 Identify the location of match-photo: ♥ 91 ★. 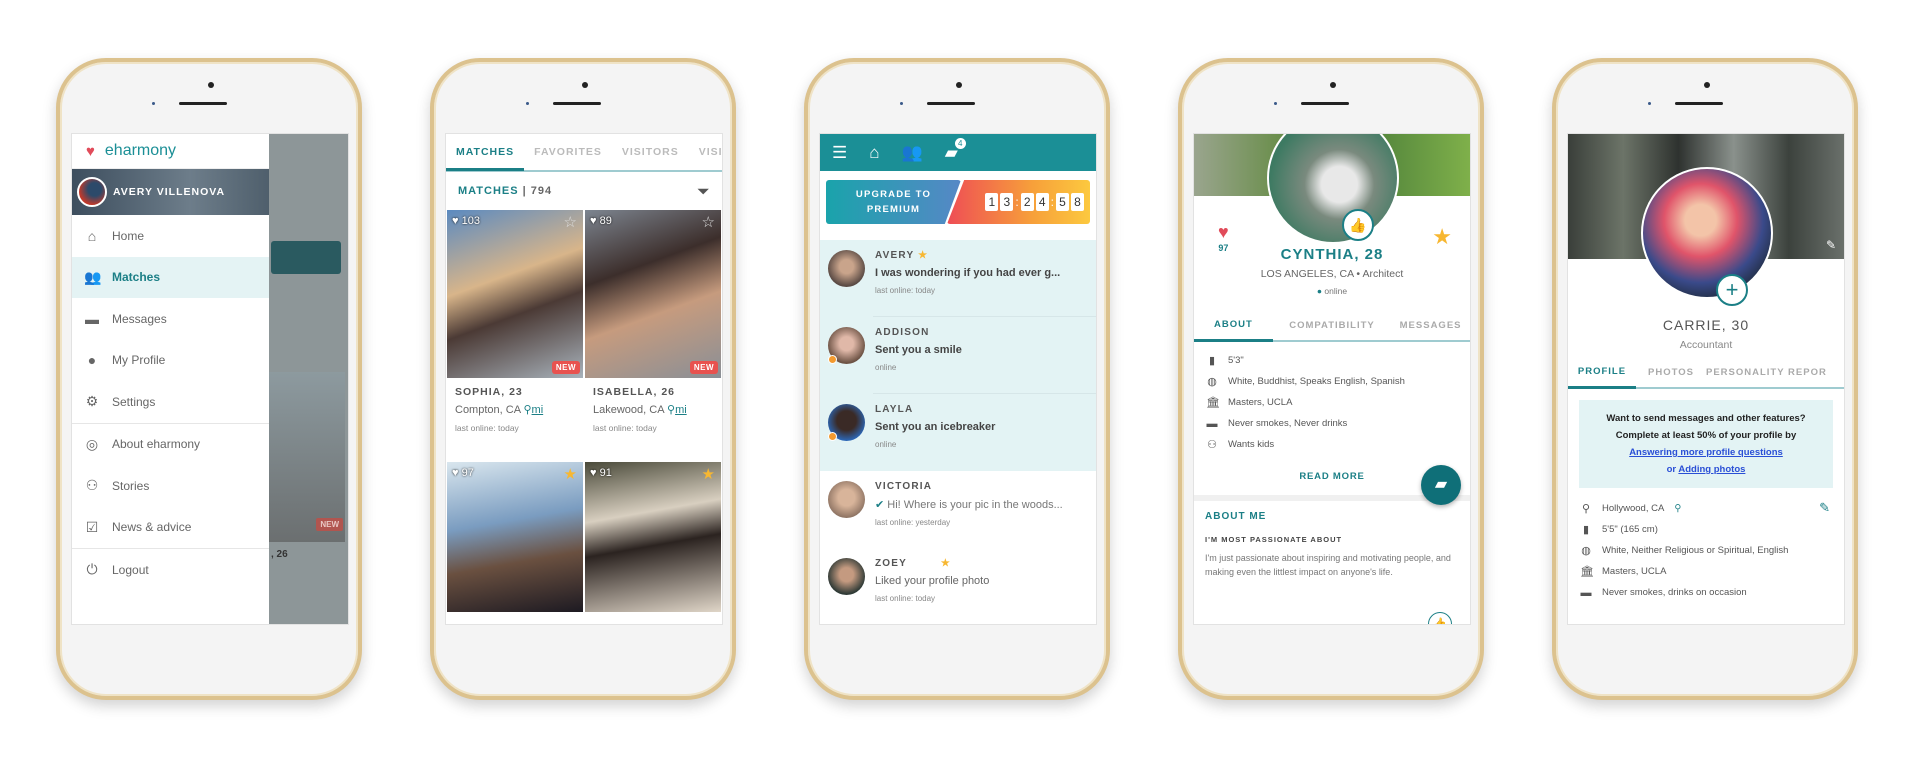
(653, 537).